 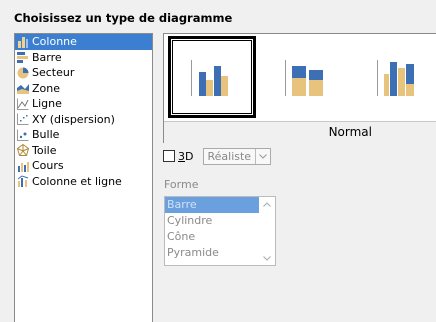 What do you see at coordinates (23, 104) in the screenshot?
I see `line-chart-icon` at bounding box center [23, 104].